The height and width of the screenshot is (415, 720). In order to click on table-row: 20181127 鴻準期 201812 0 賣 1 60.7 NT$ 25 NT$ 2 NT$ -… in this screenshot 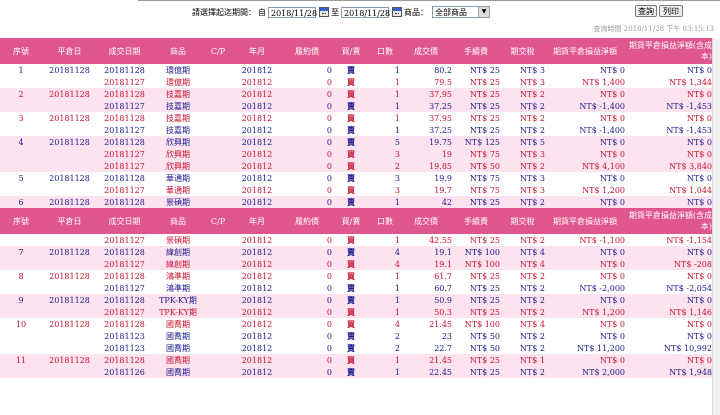, I will do `click(356, 288)`.